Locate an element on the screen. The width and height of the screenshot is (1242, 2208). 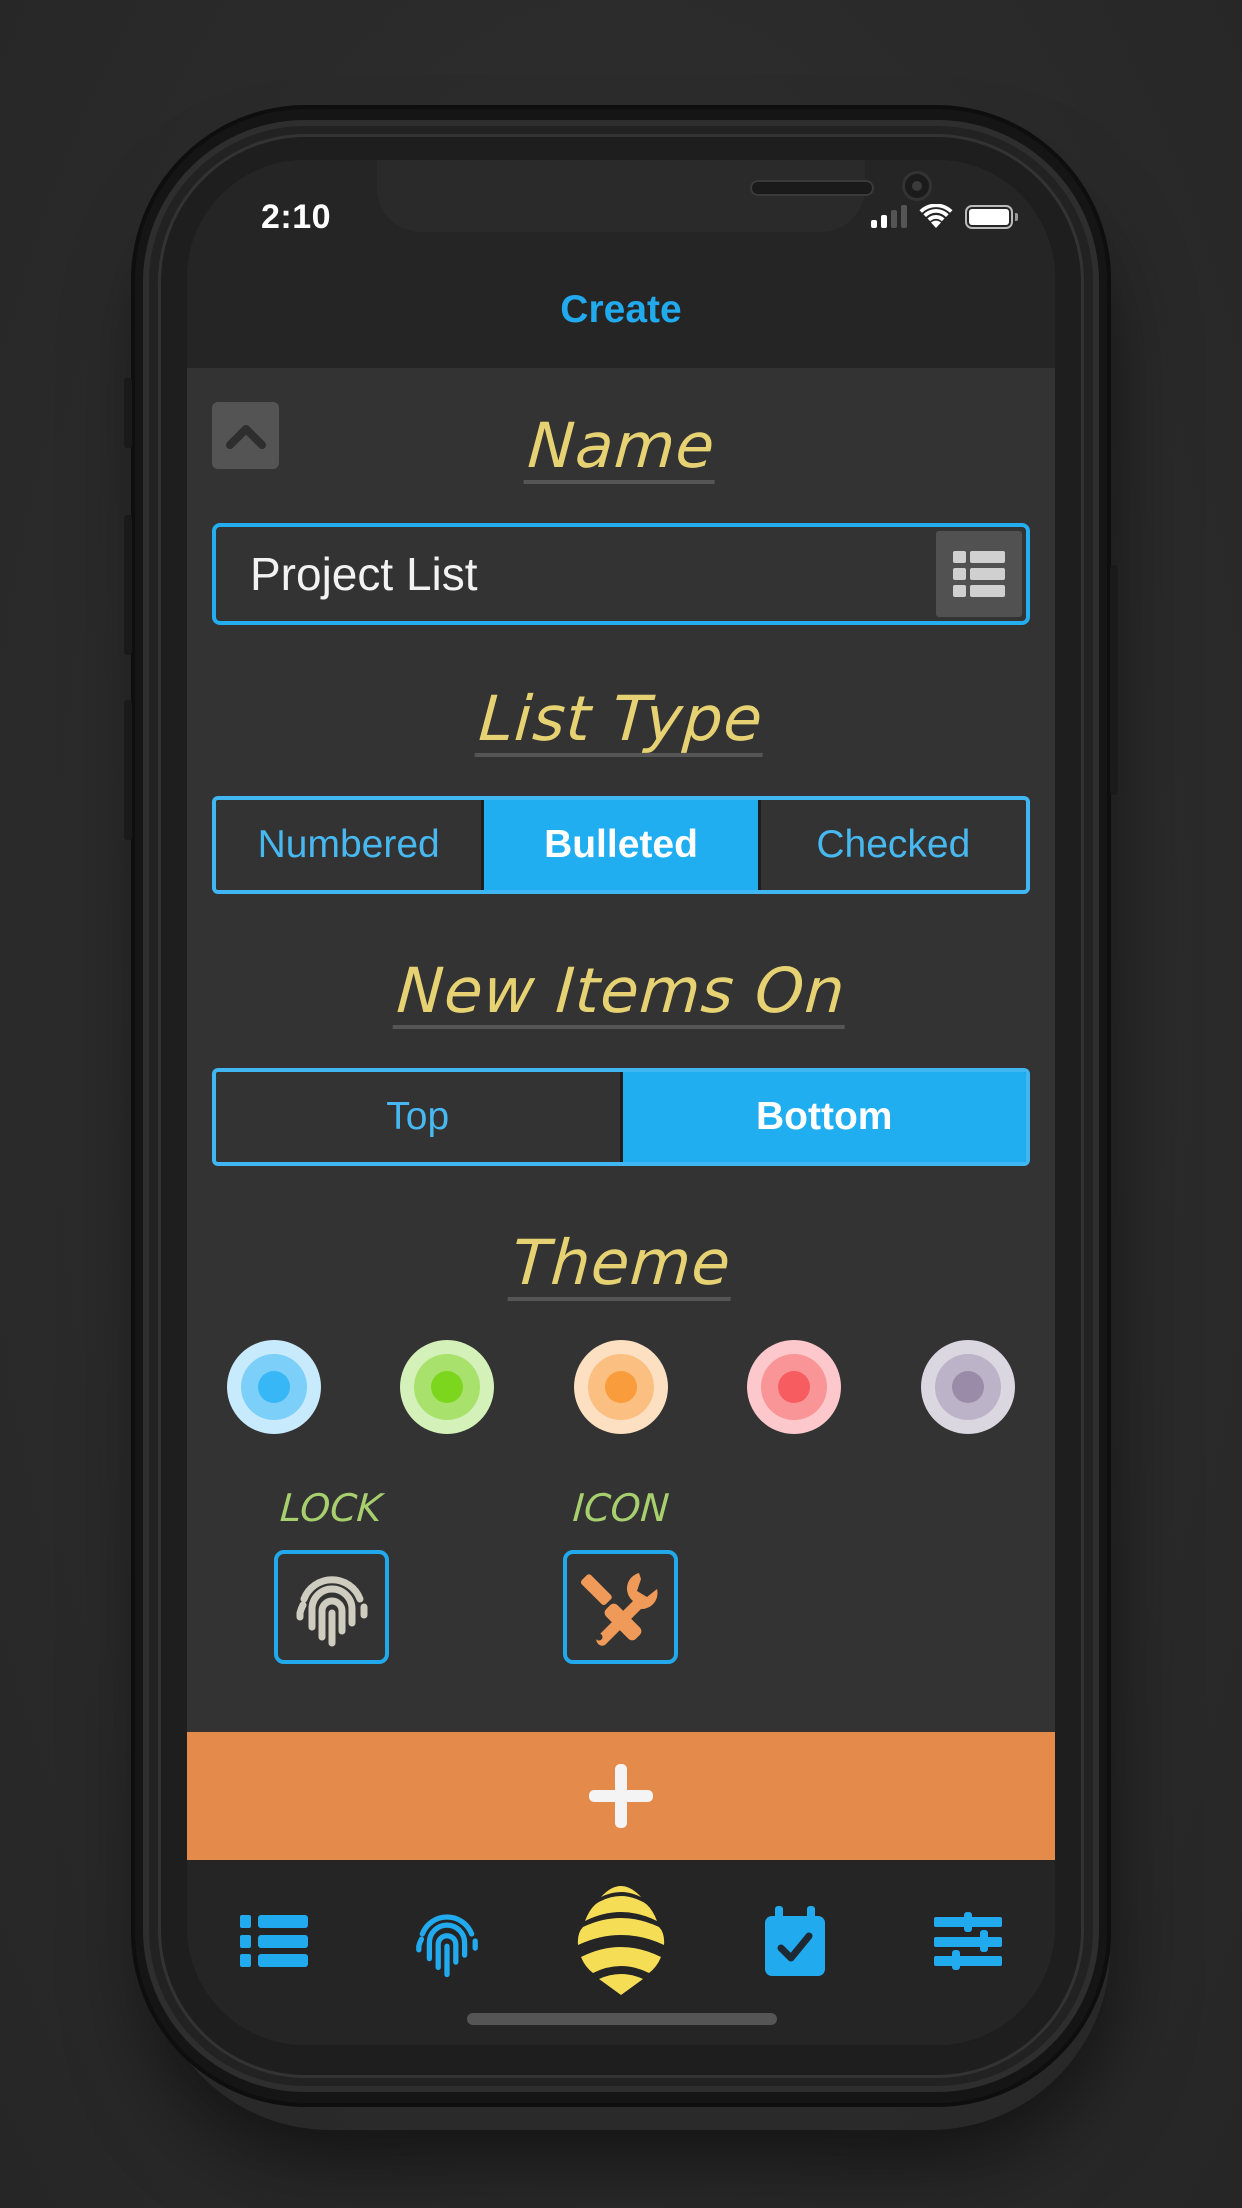
name-input-container is located at coordinates (621, 574).